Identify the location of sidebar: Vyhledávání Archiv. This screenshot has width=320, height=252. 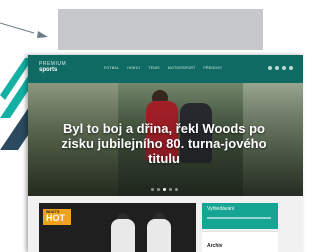
(240, 227).